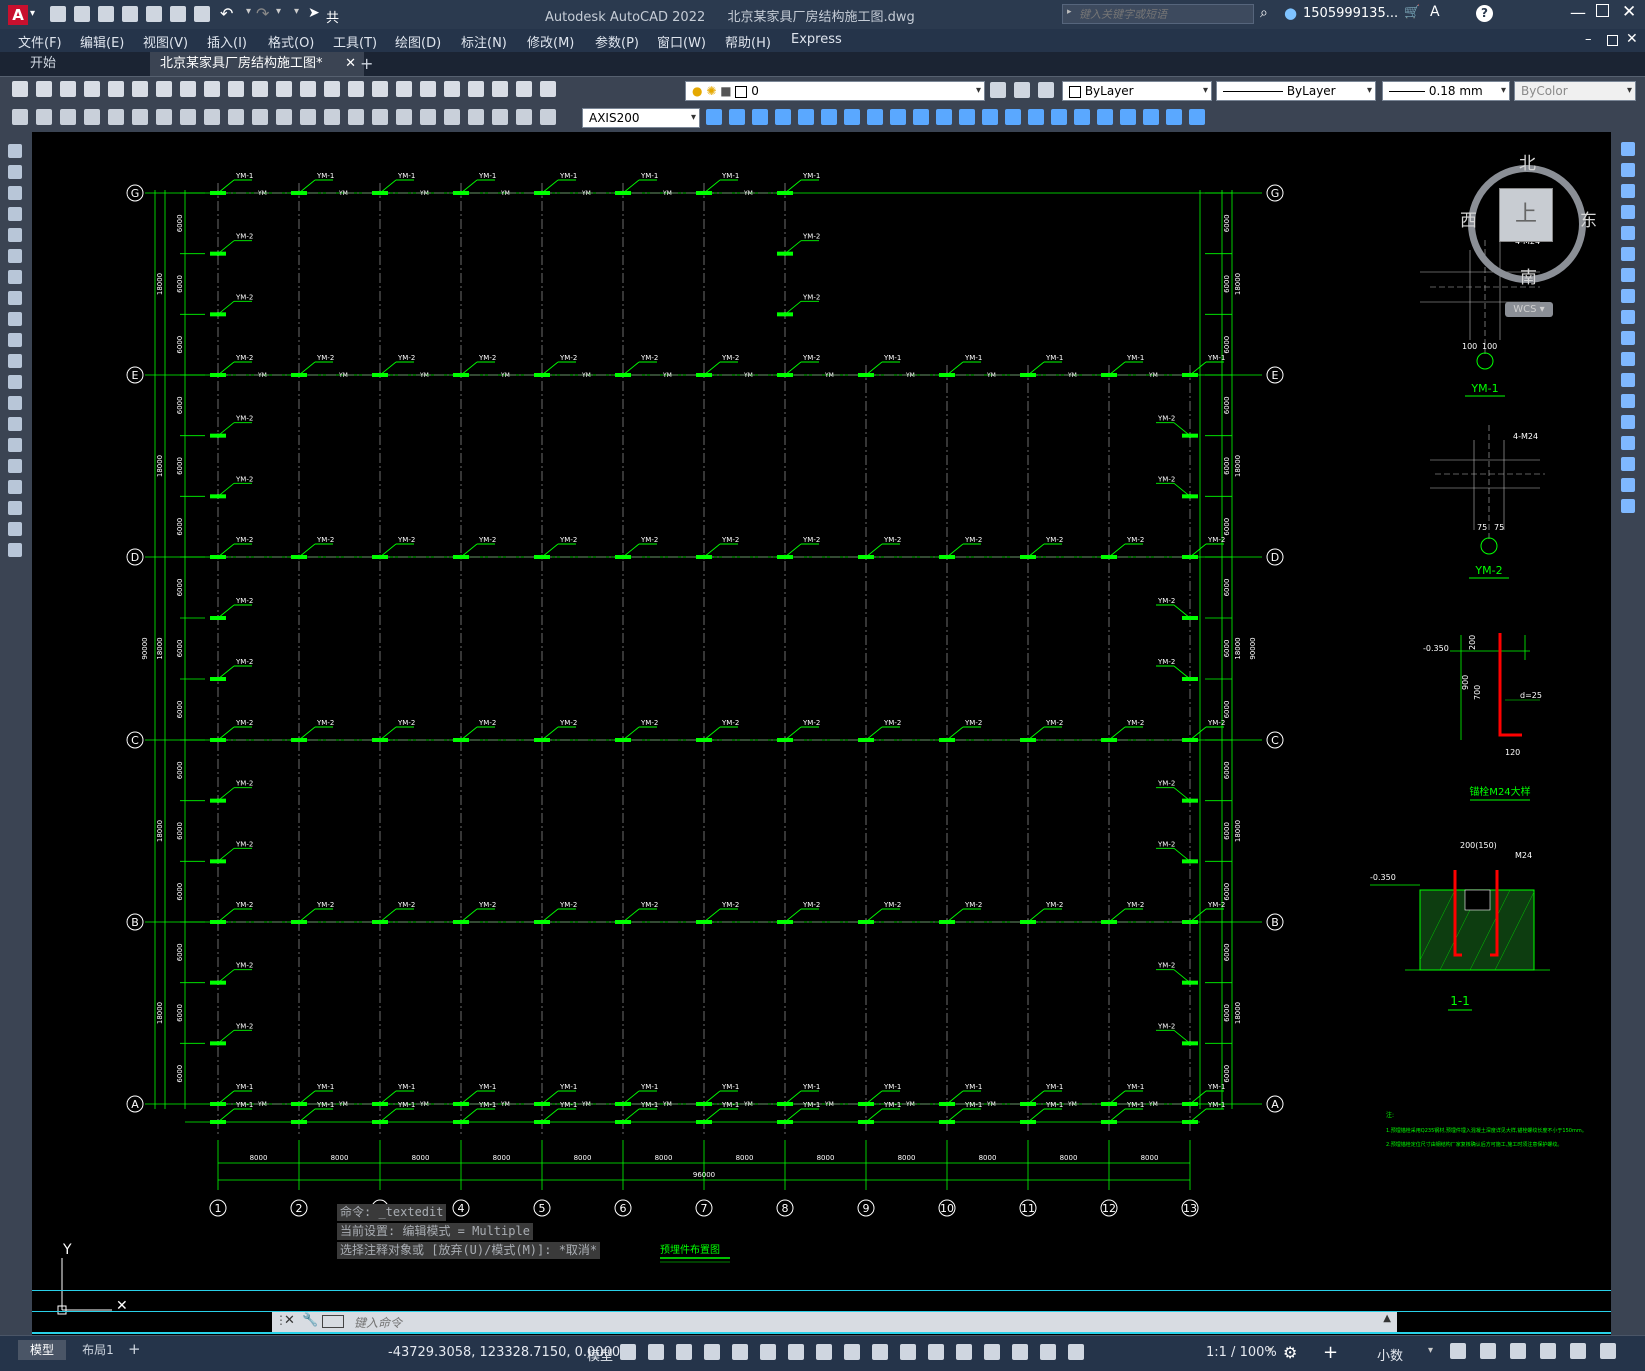 The height and width of the screenshot is (1371, 1645). What do you see at coordinates (476, 89) in the screenshot?
I see `markup-icon` at bounding box center [476, 89].